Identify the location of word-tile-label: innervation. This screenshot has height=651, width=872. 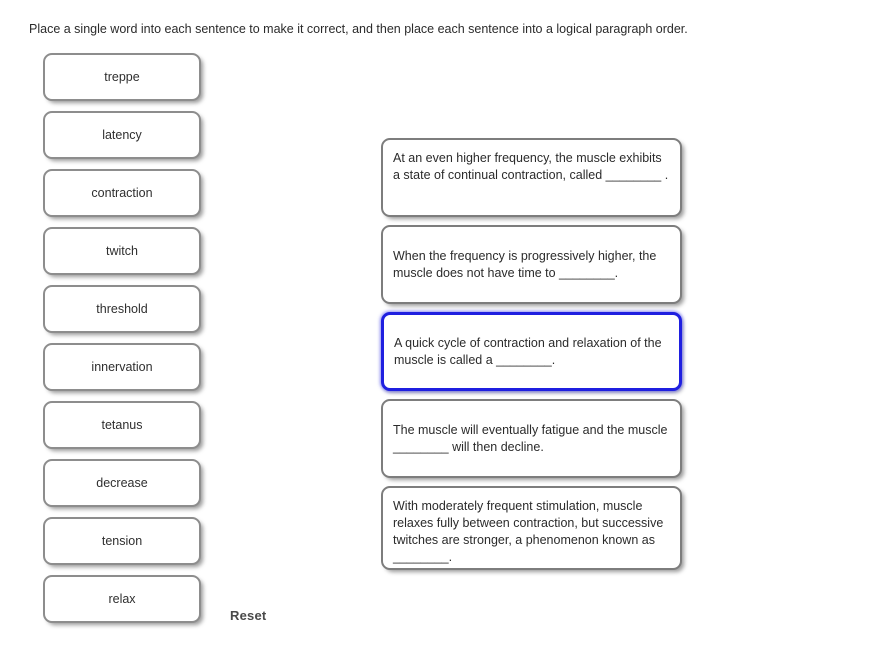
(122, 367).